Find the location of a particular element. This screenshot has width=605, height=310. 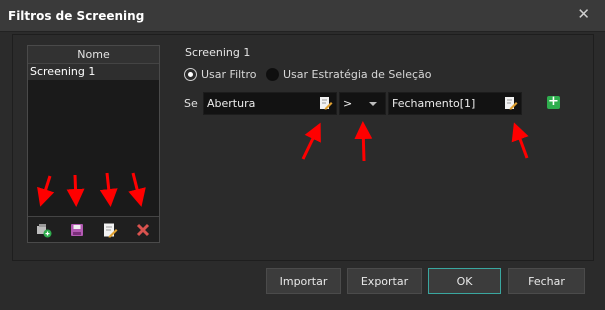

chevron-down-icon is located at coordinates (373, 104).